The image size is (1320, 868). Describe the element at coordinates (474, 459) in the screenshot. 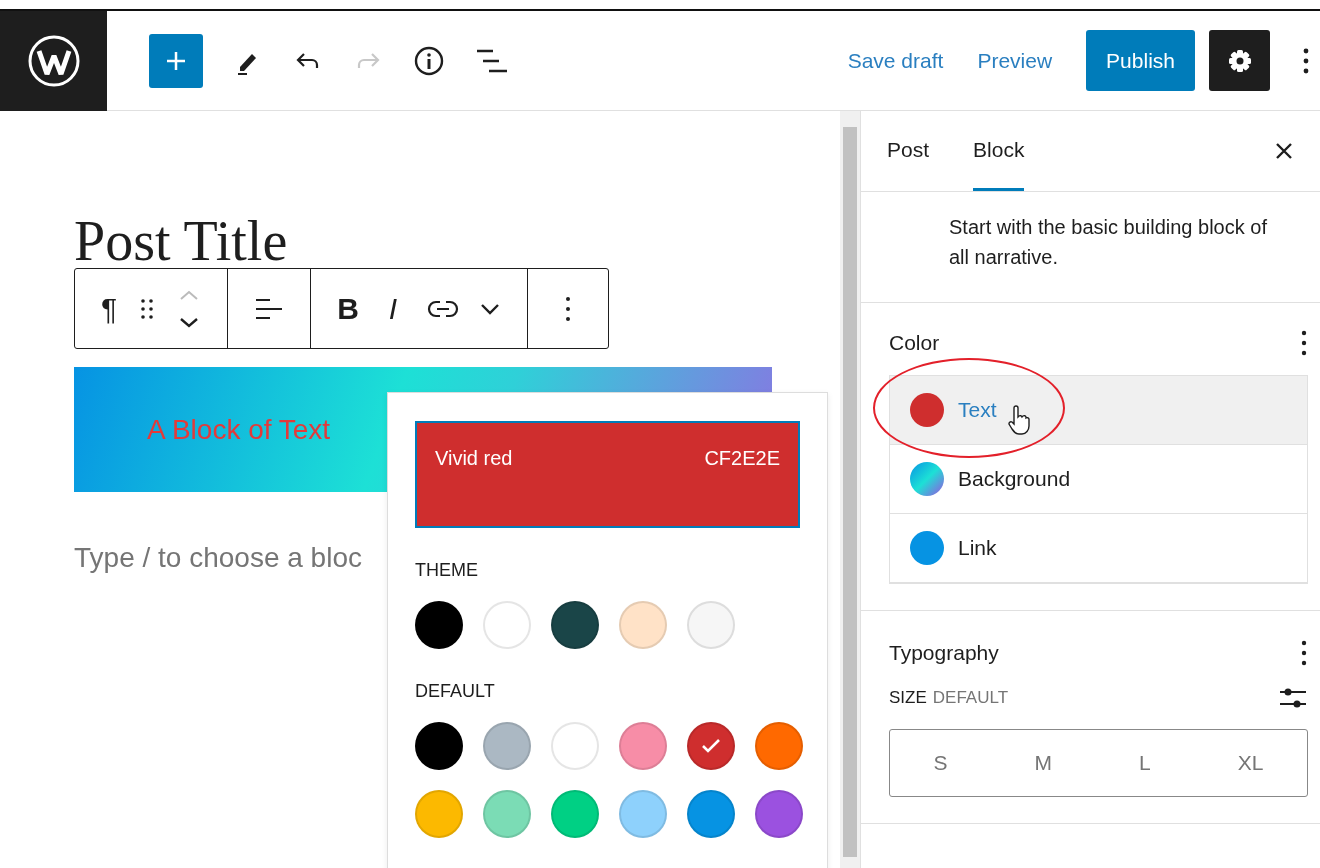

I see `color-name: Vivid red` at that location.